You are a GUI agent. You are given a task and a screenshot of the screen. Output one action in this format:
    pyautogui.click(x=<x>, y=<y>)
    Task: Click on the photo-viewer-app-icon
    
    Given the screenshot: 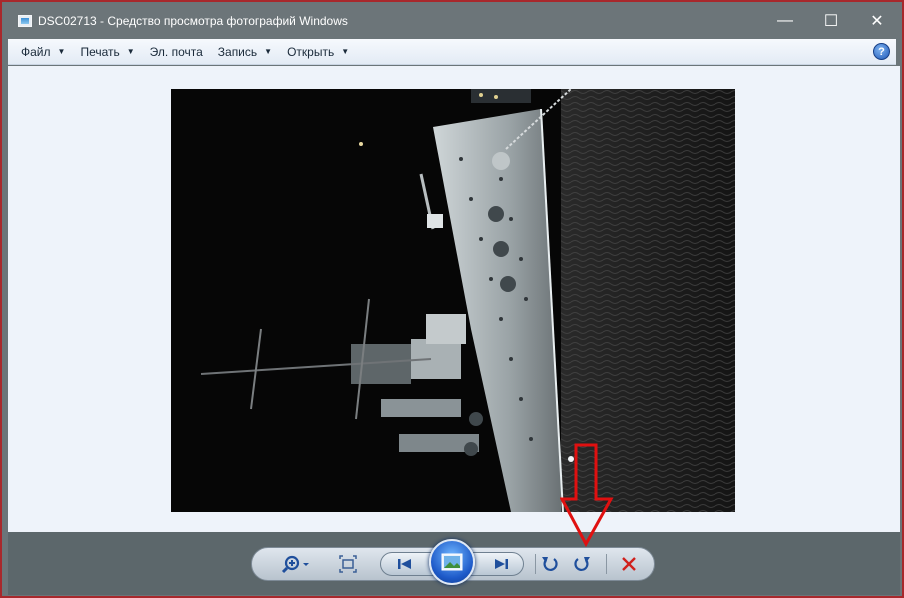 What is the action you would take?
    pyautogui.click(x=25, y=21)
    